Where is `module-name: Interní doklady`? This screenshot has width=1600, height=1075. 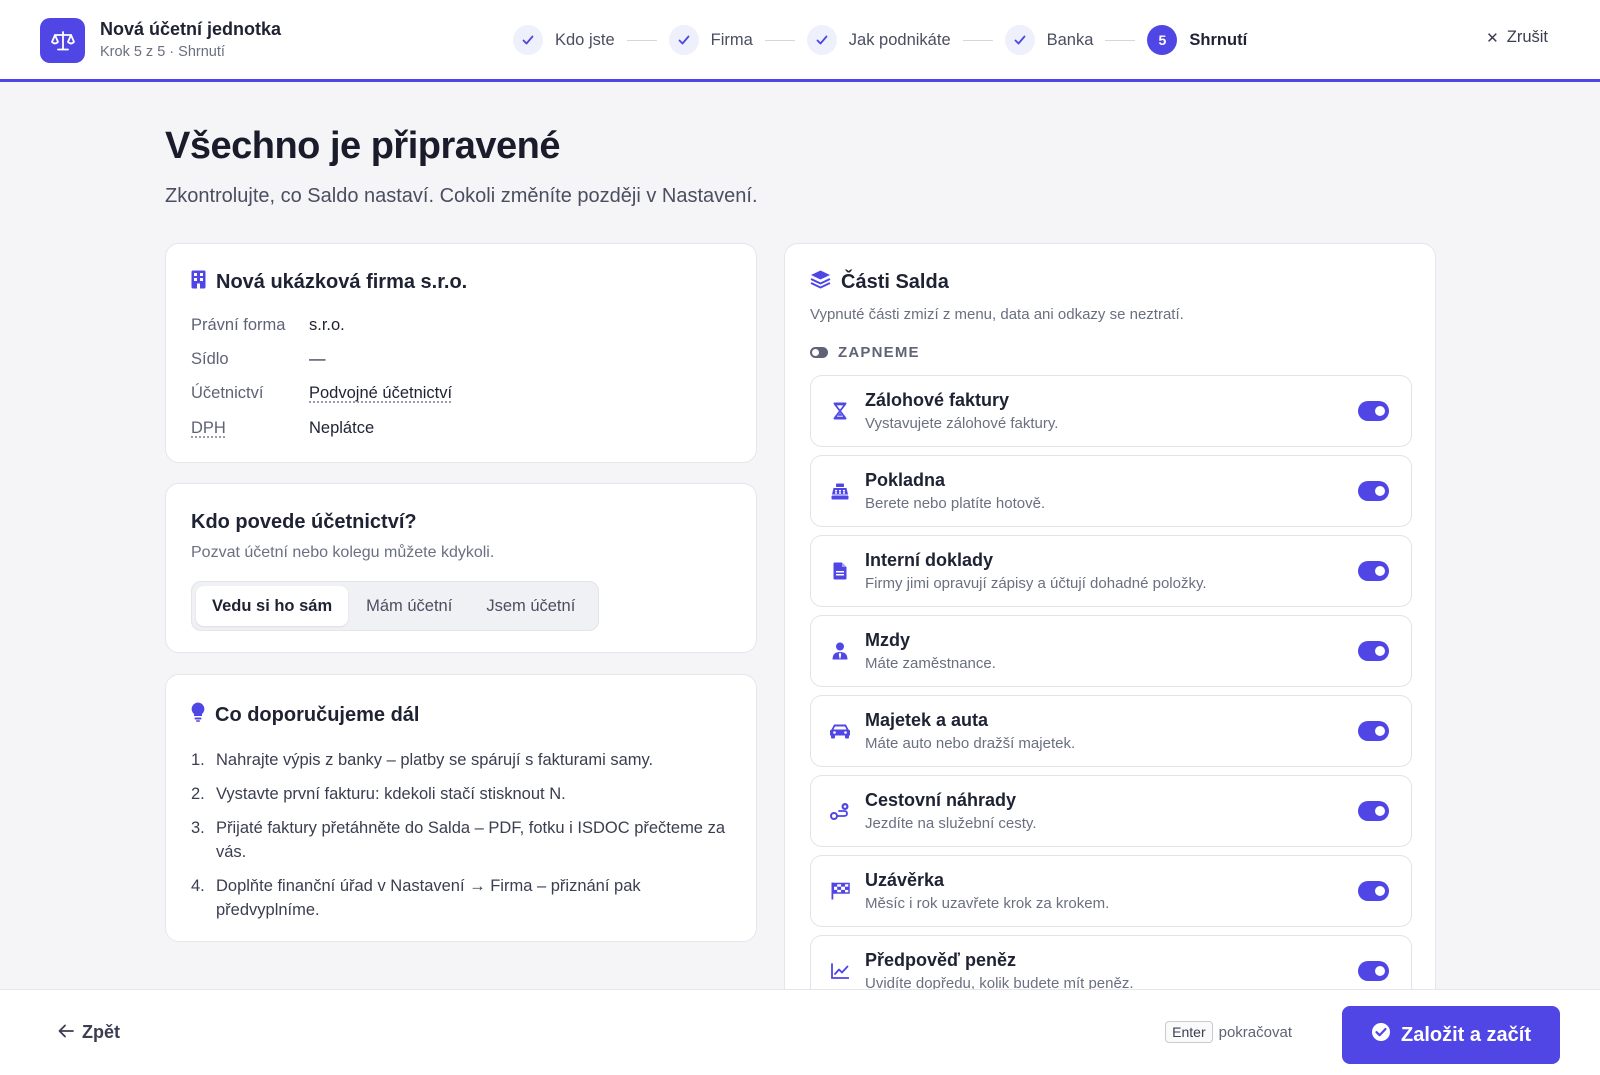
module-name: Interní doklady is located at coordinates (929, 560).